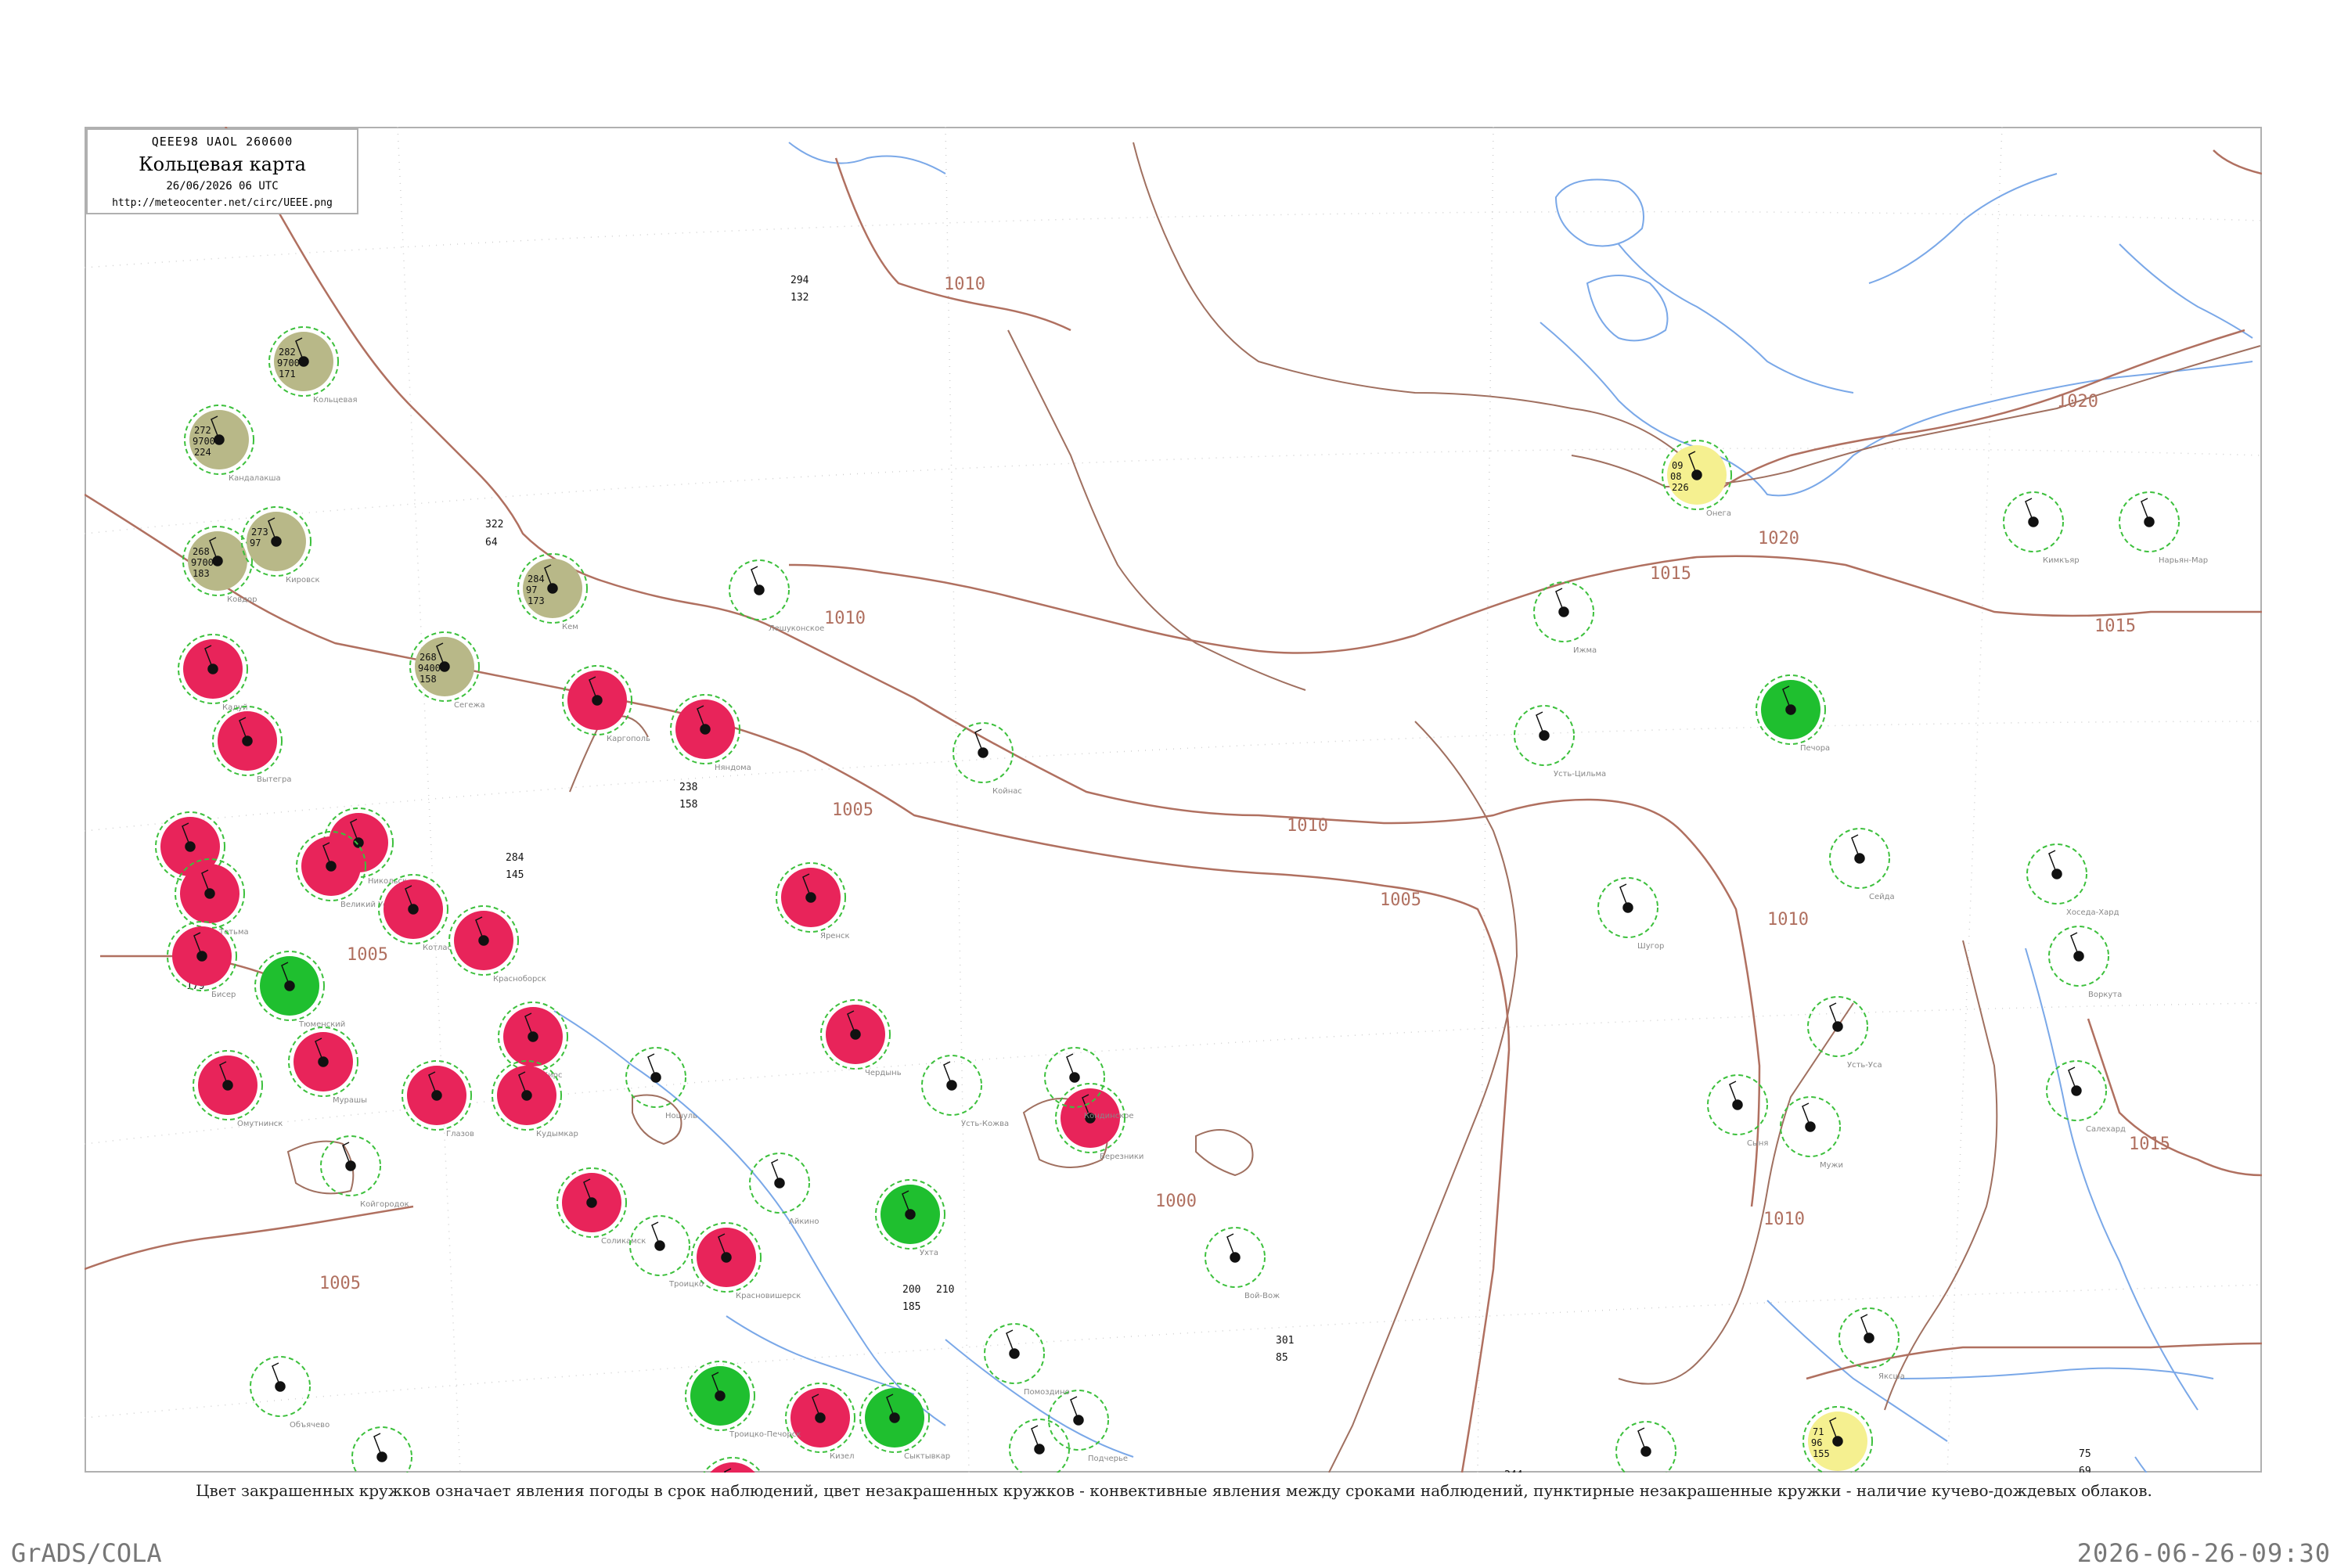  Describe the element at coordinates (2203, 1553) in the screenshot. I see `render-timestamp: 2026-06-26-09:30` at that location.